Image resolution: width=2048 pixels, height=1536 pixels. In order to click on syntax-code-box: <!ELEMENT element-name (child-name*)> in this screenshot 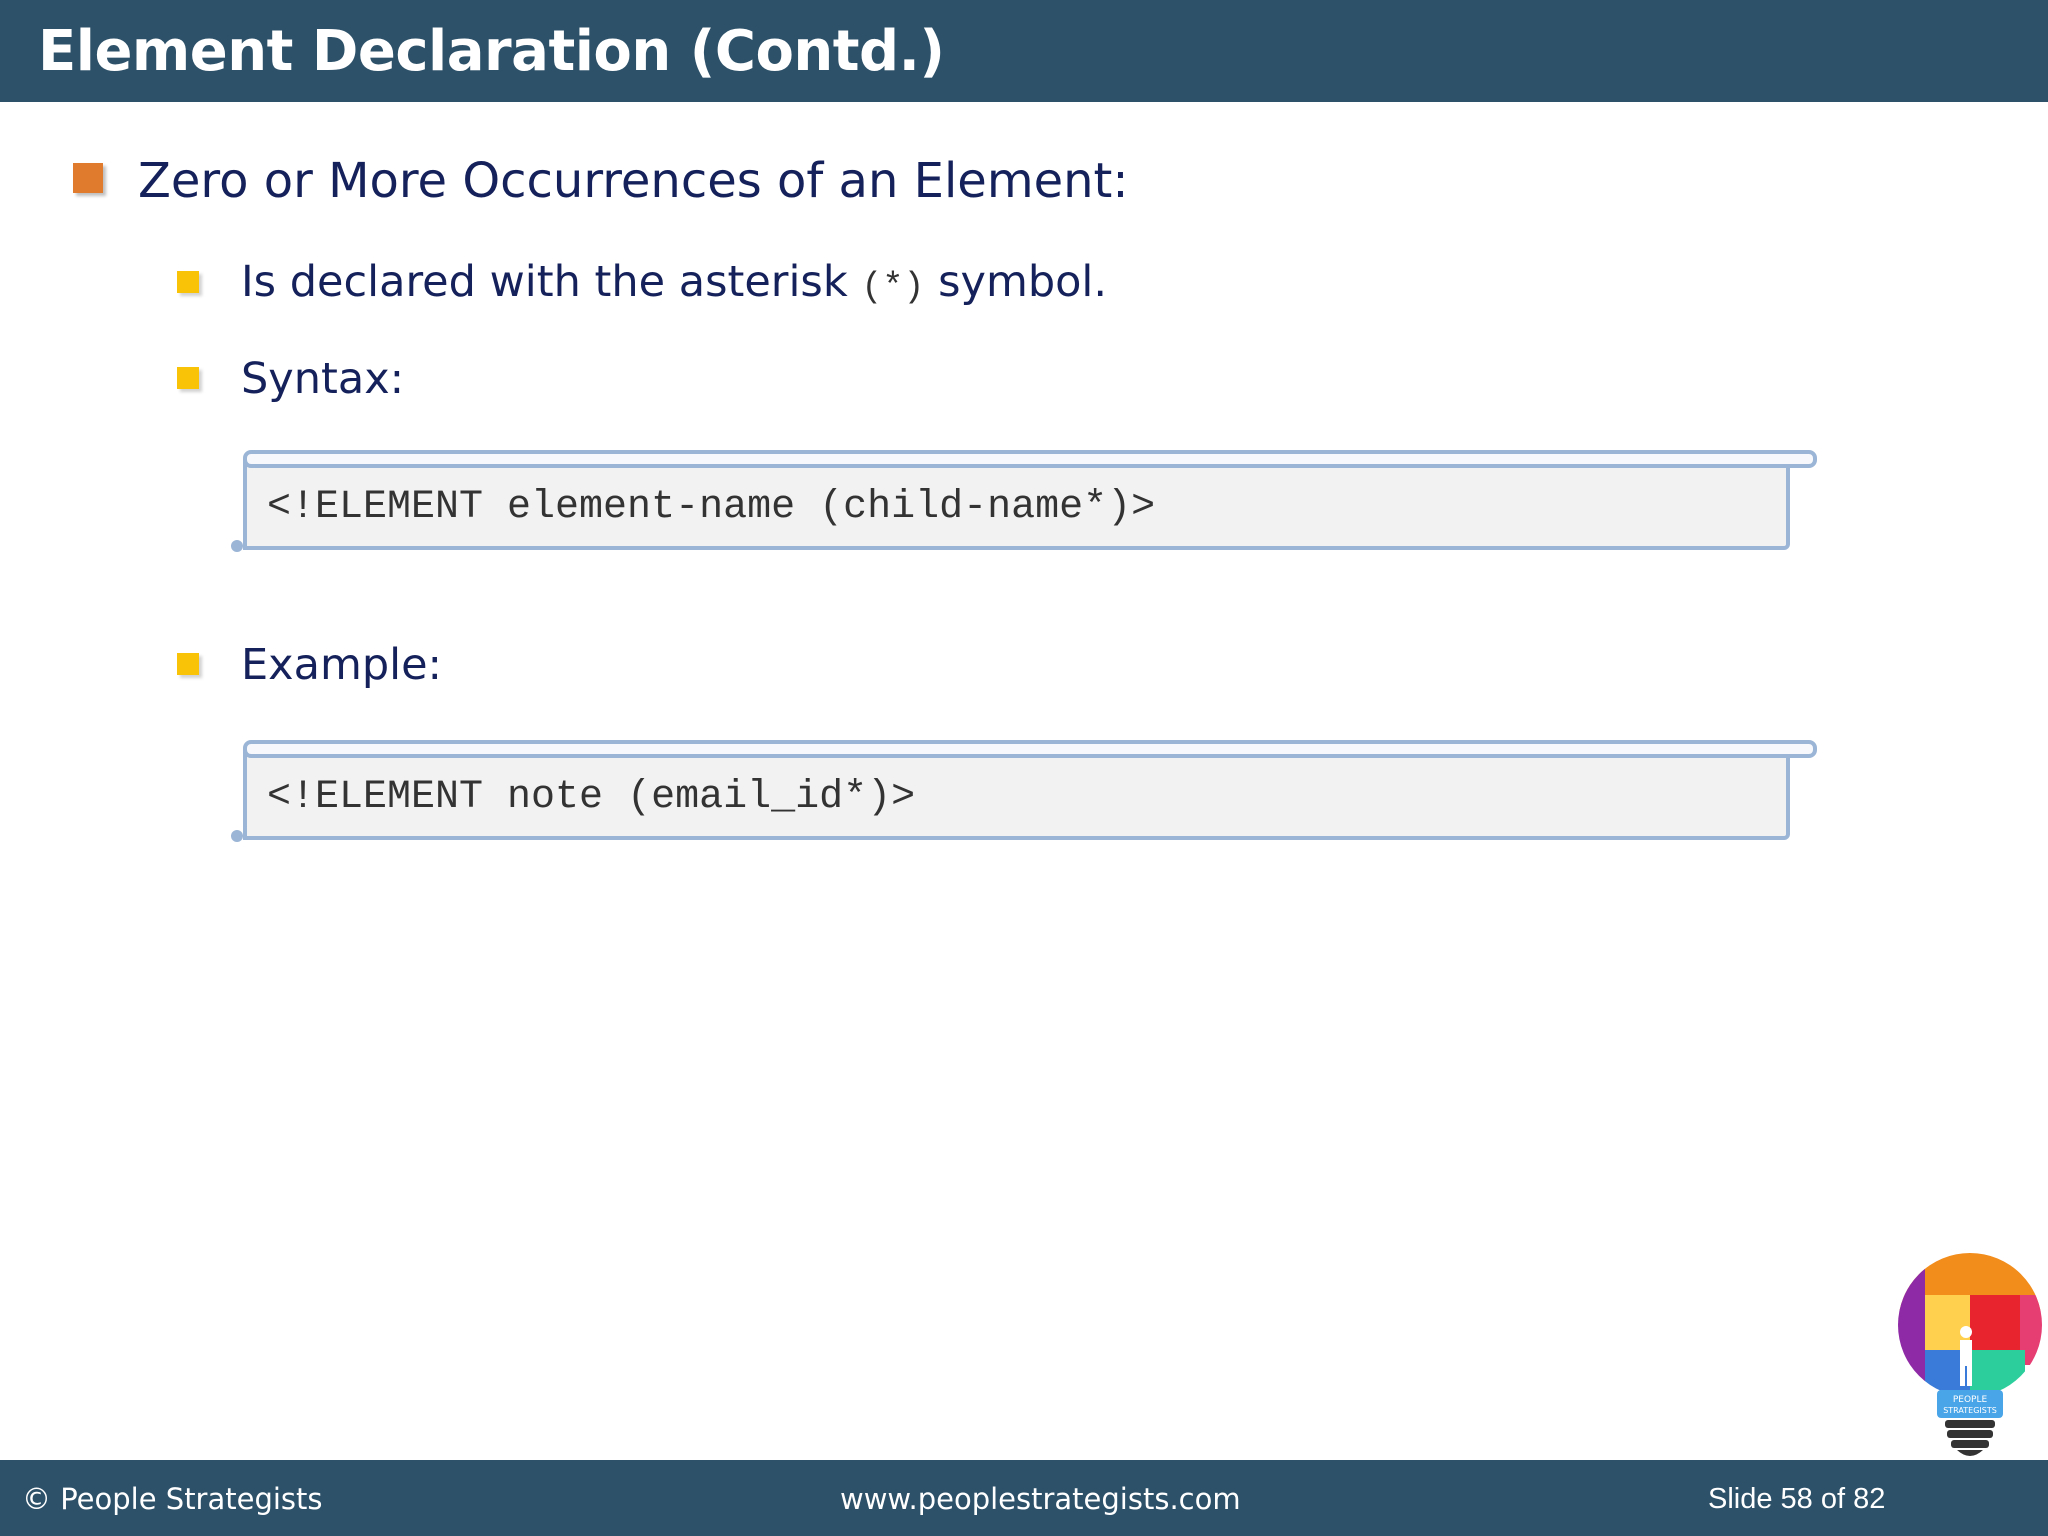, I will do `click(1024, 501)`.